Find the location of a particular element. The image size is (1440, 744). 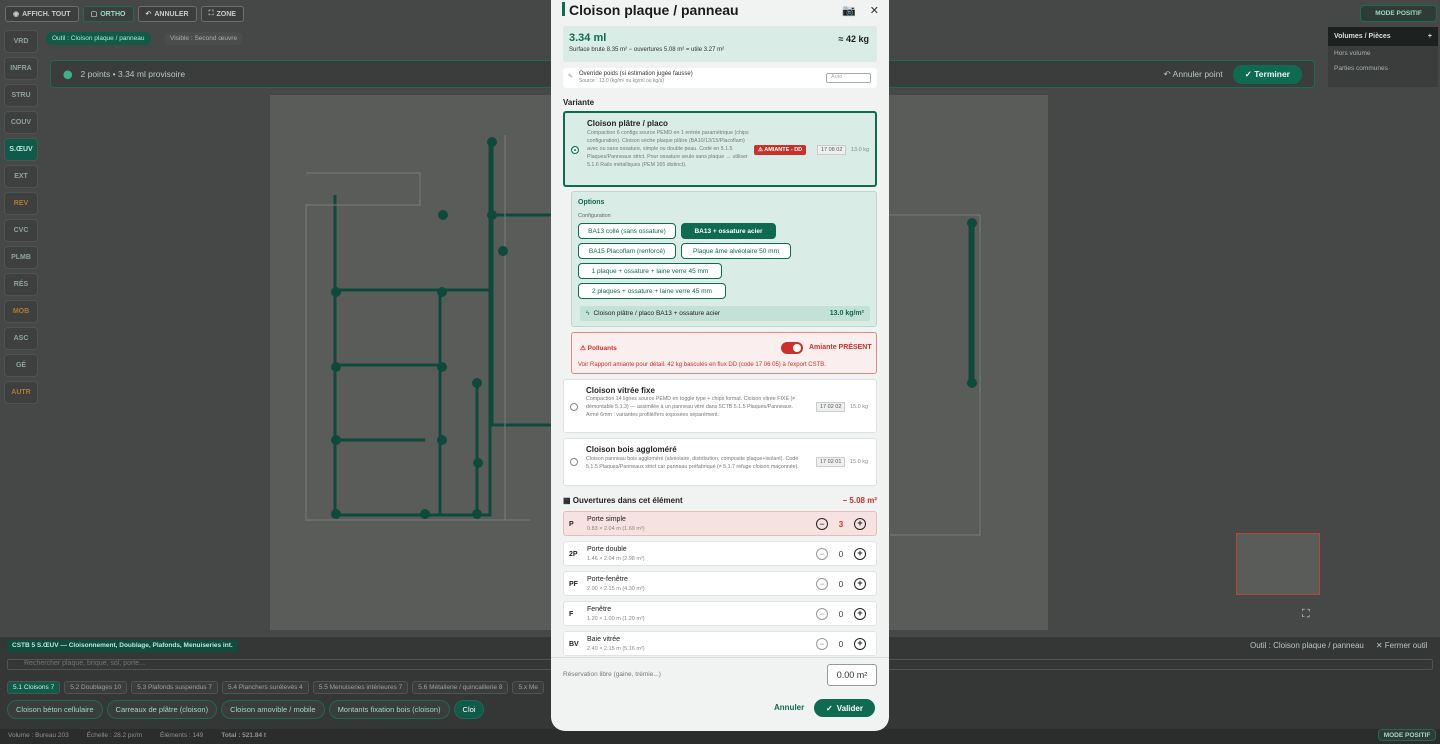

pill-carreaux-platre: Carreaux de plâtre (cloison) is located at coordinates (162, 709).